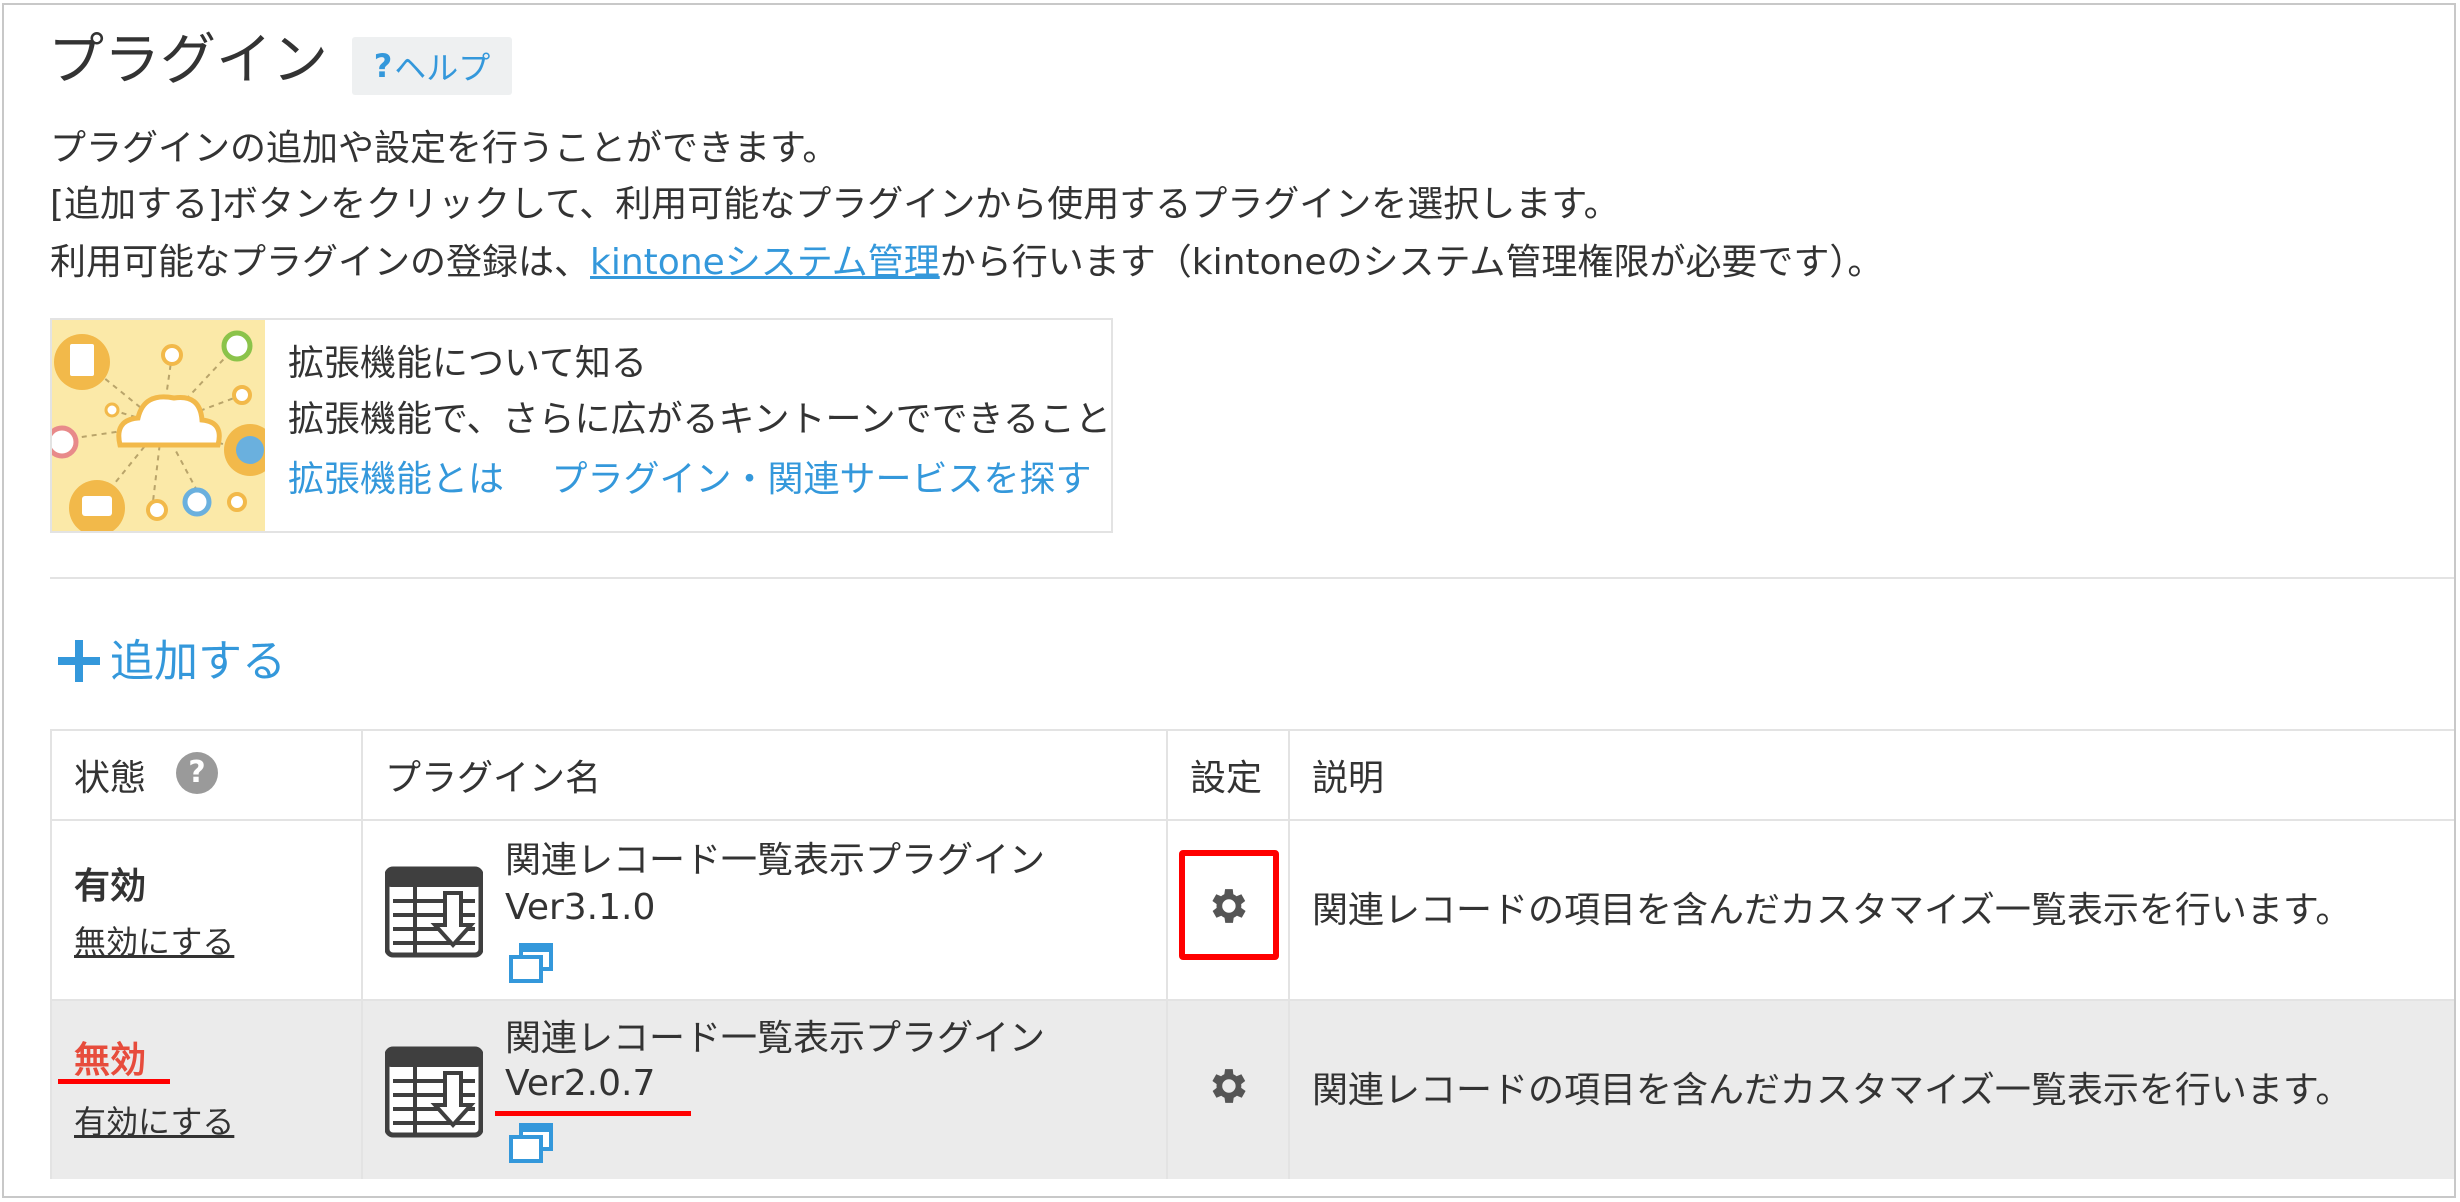 The width and height of the screenshot is (2460, 1202). What do you see at coordinates (763, 1090) in the screenshot?
I see `plugin-name-cell: 関連レコード一覧表示プラグイン Ver2.0.7` at bounding box center [763, 1090].